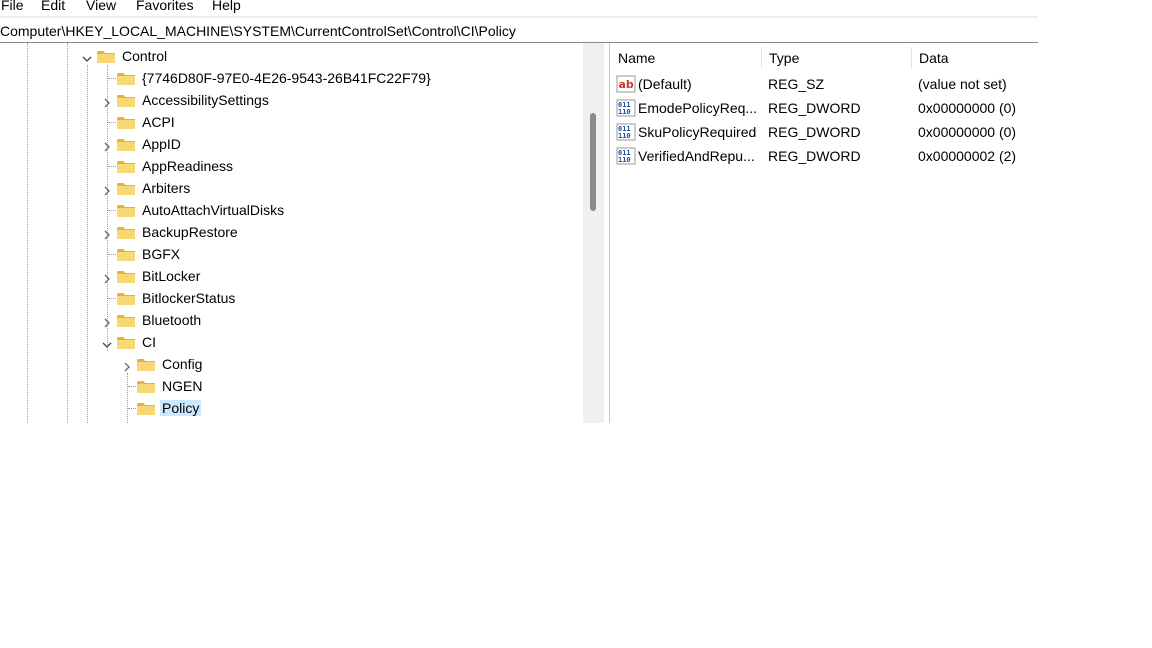 The width and height of the screenshot is (1152, 648). I want to click on tree-node-label: Arbiters, so click(166, 188).